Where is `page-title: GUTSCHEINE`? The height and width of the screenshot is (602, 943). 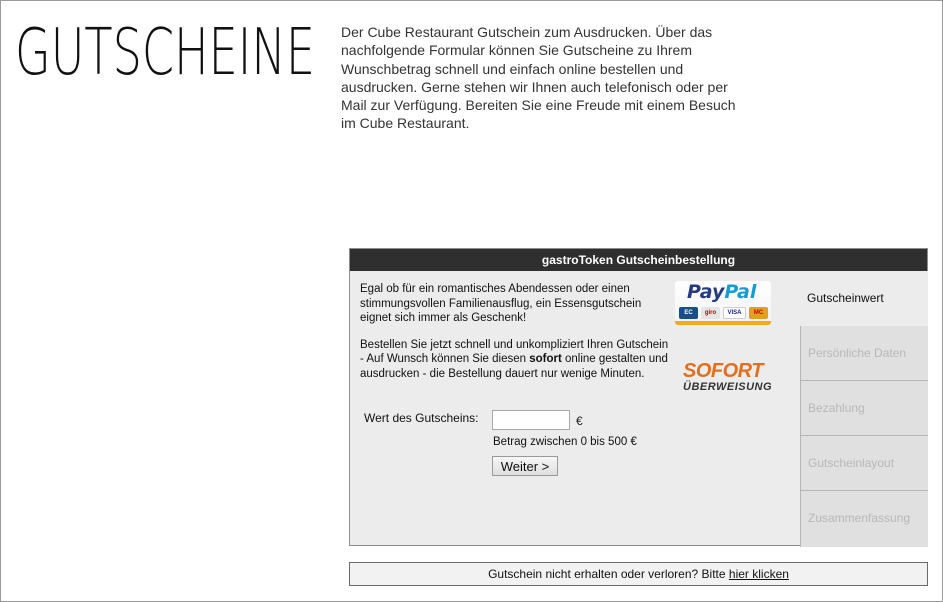 page-title: GUTSCHEINE is located at coordinates (165, 53).